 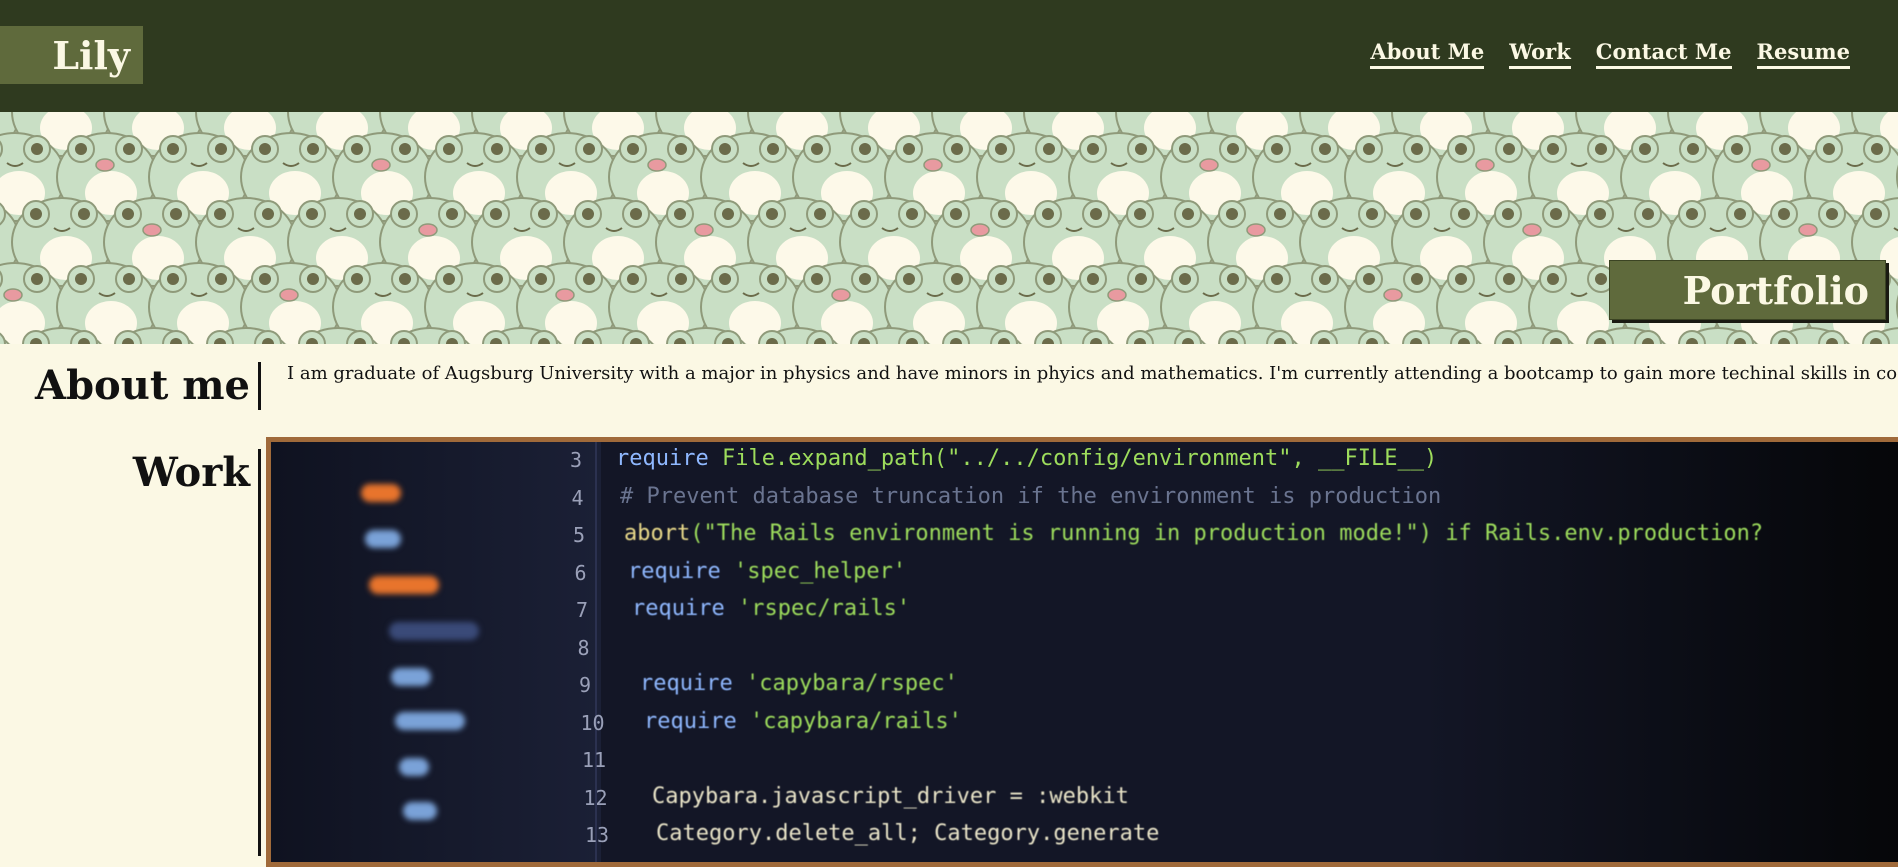 What do you see at coordinates (259, 652) in the screenshot?
I see `work-divider` at bounding box center [259, 652].